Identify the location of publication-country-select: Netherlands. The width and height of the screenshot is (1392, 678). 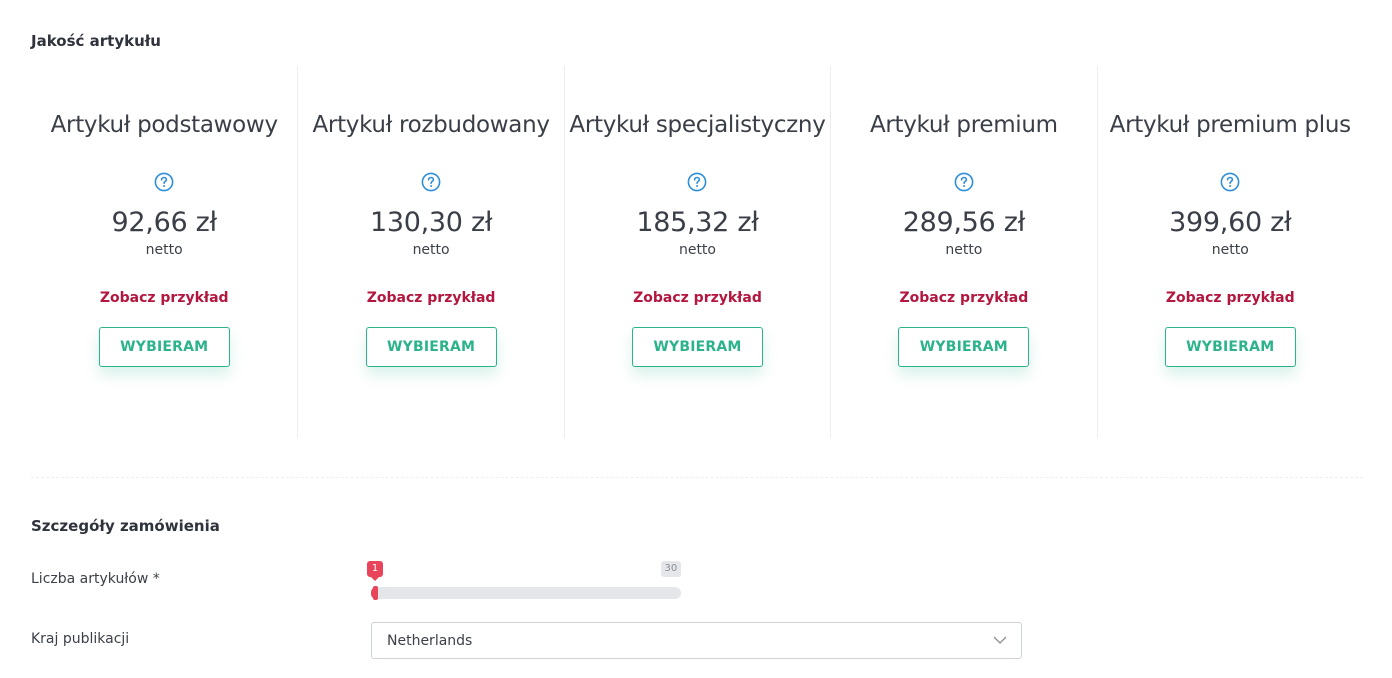
(696, 640).